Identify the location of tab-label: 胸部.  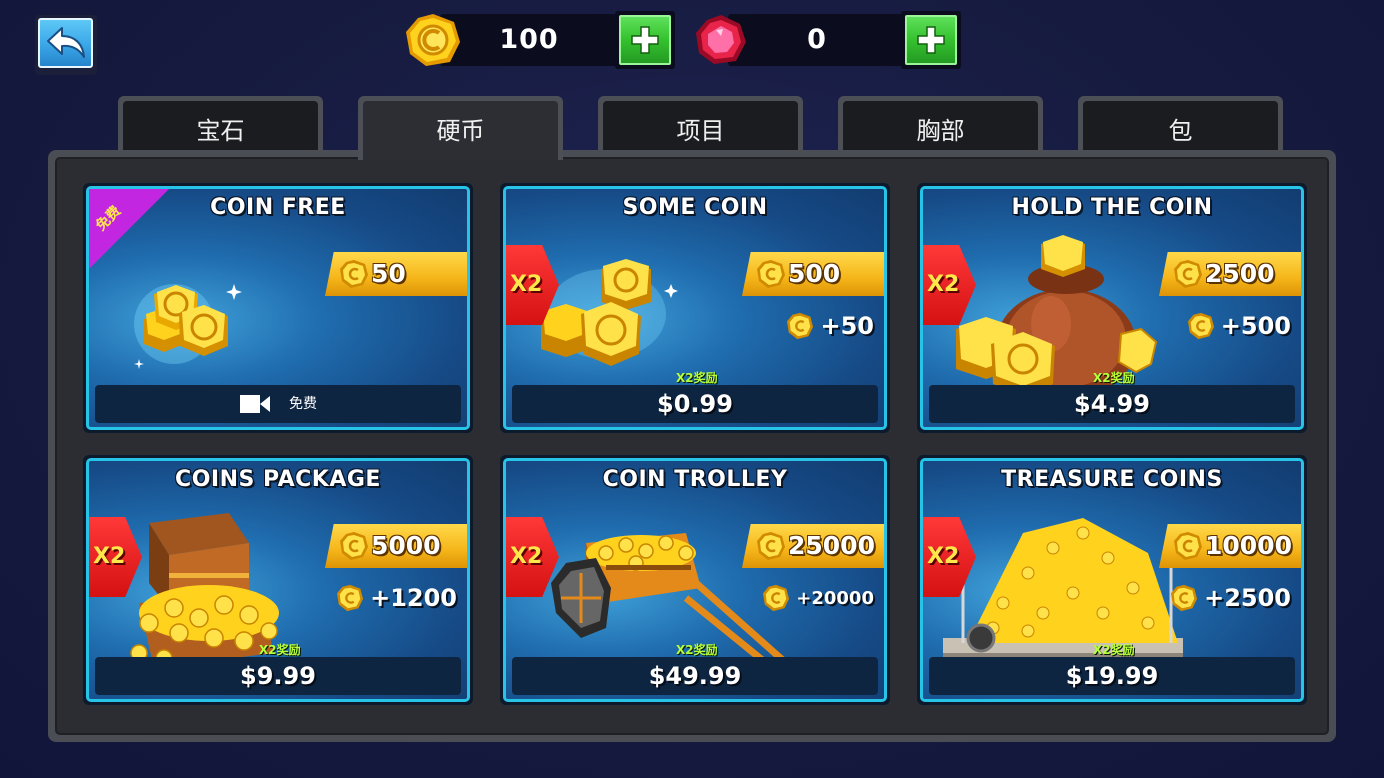
(940, 127).